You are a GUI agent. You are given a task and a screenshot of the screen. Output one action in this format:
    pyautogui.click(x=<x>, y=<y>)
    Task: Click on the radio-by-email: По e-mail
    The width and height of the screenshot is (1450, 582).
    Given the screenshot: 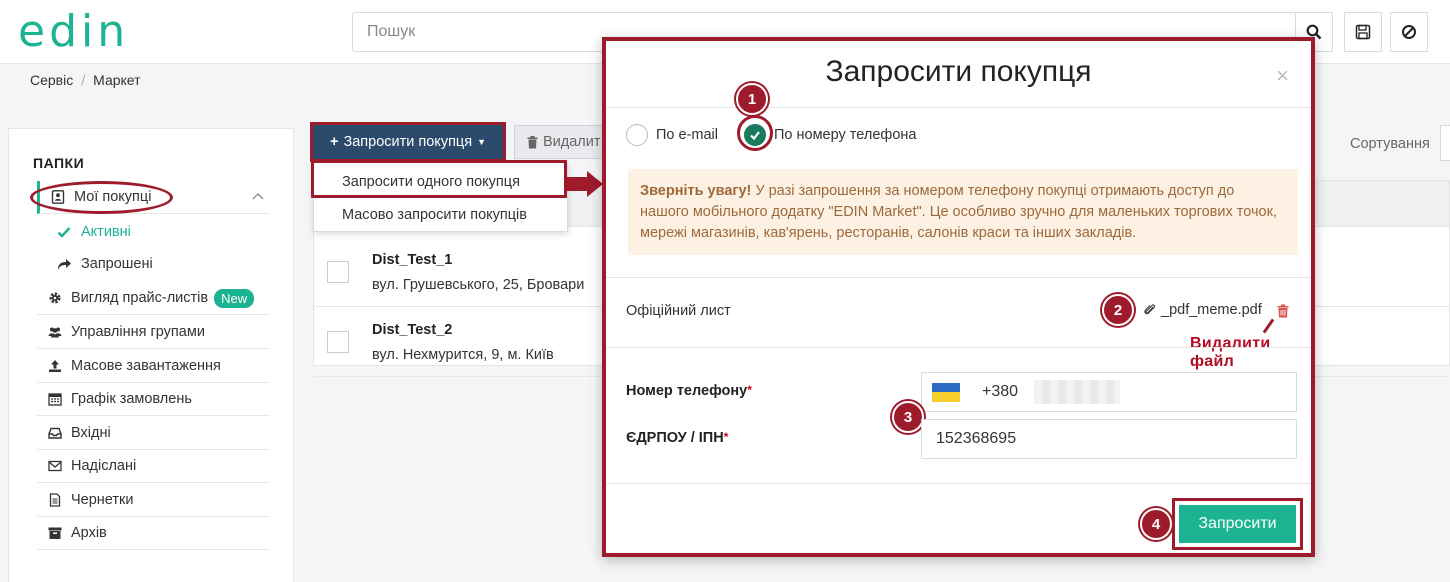 What is the action you would take?
    pyautogui.click(x=672, y=135)
    